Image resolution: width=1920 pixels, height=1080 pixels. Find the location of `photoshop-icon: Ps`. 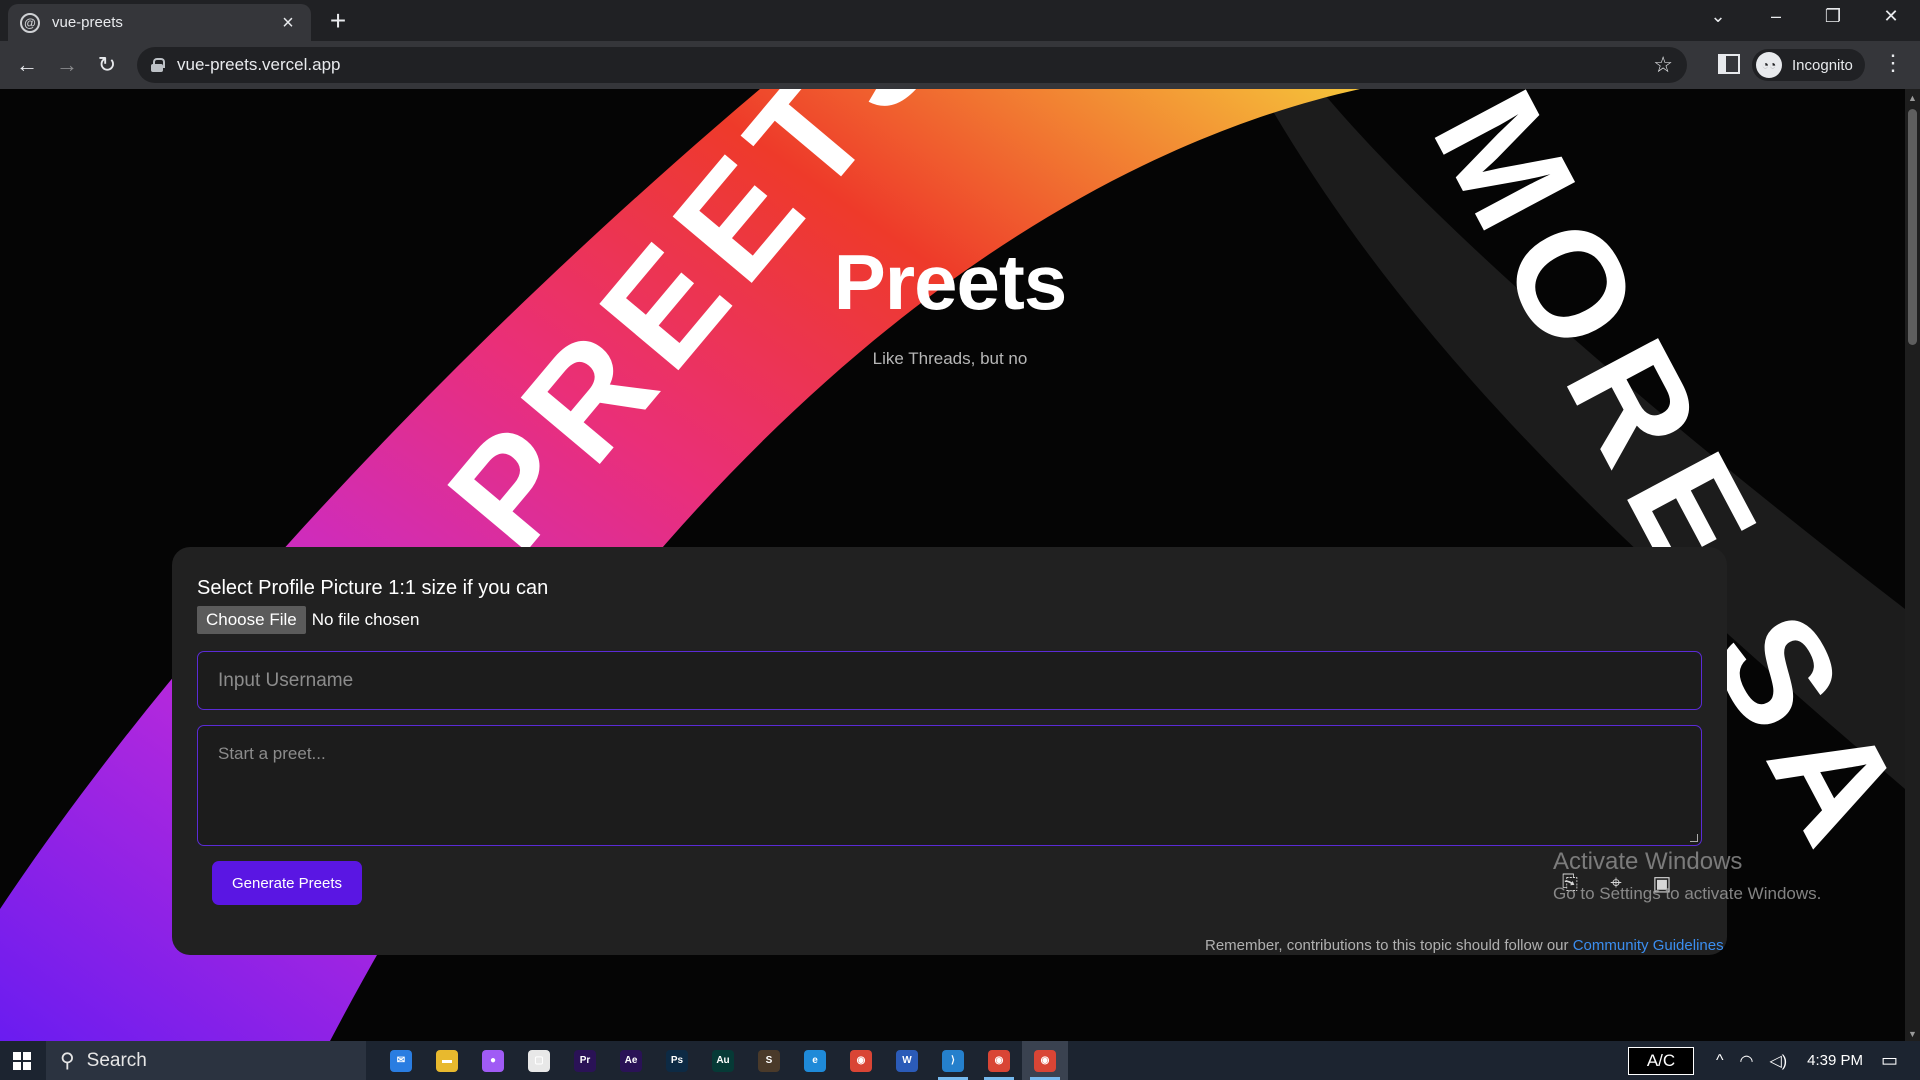

photoshop-icon: Ps is located at coordinates (677, 1060).